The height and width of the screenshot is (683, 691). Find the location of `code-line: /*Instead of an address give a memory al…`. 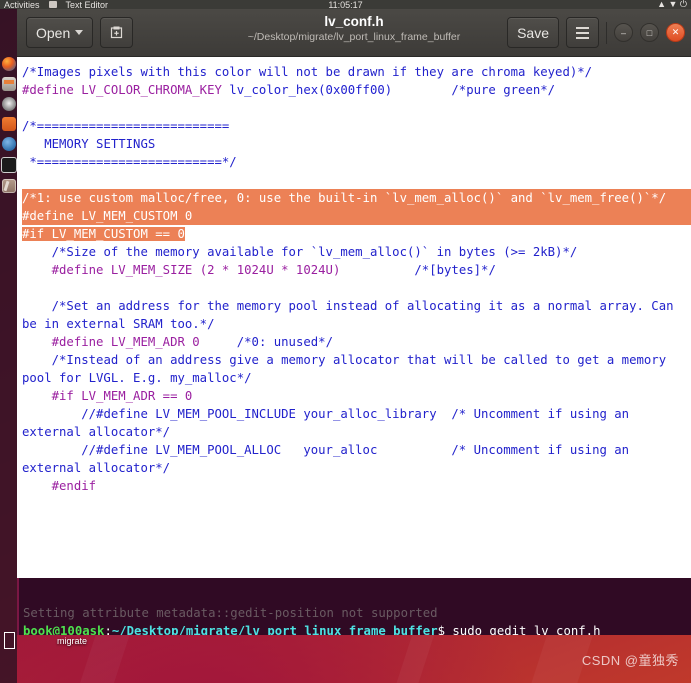

code-line: /*Instead of an address give a memory al… is located at coordinates (356, 369).